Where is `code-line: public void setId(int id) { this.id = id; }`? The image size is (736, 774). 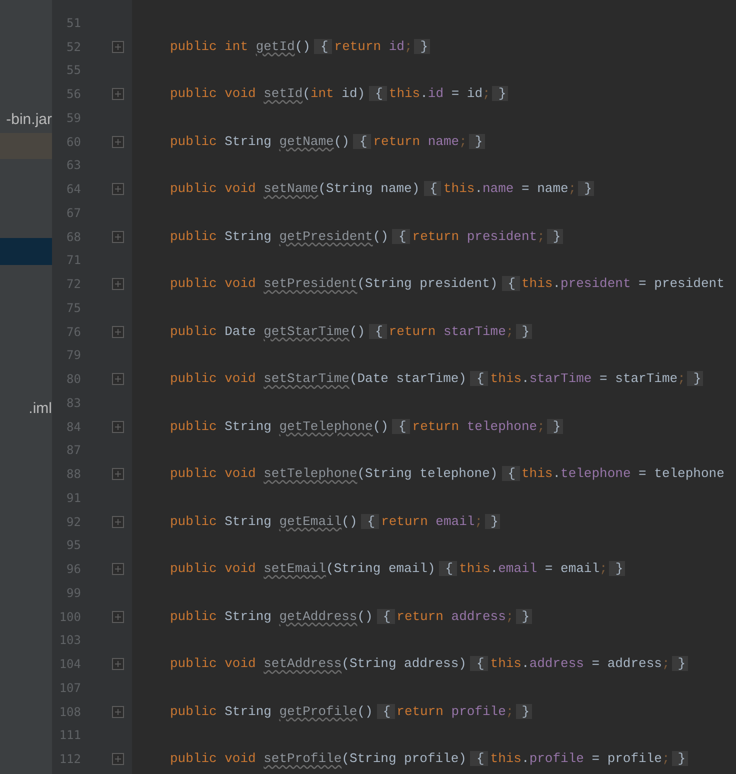 code-line: public void setId(int id) { this.id = id; } is located at coordinates (339, 94).